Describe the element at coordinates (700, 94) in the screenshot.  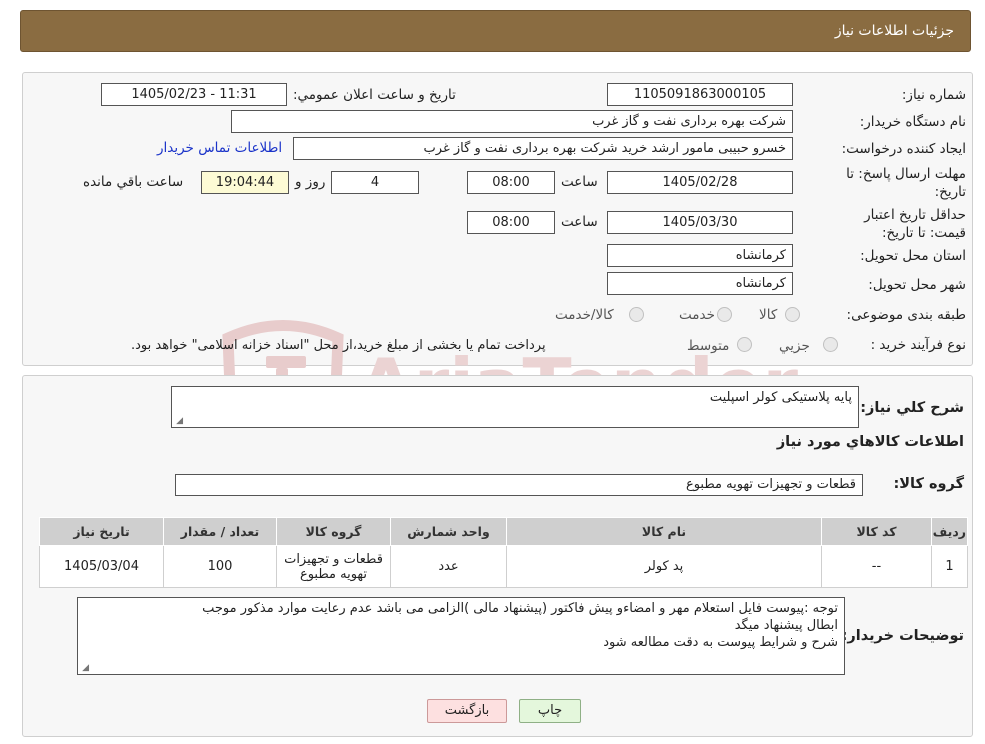
I see `need-number-field: 1105091863000105` at that location.